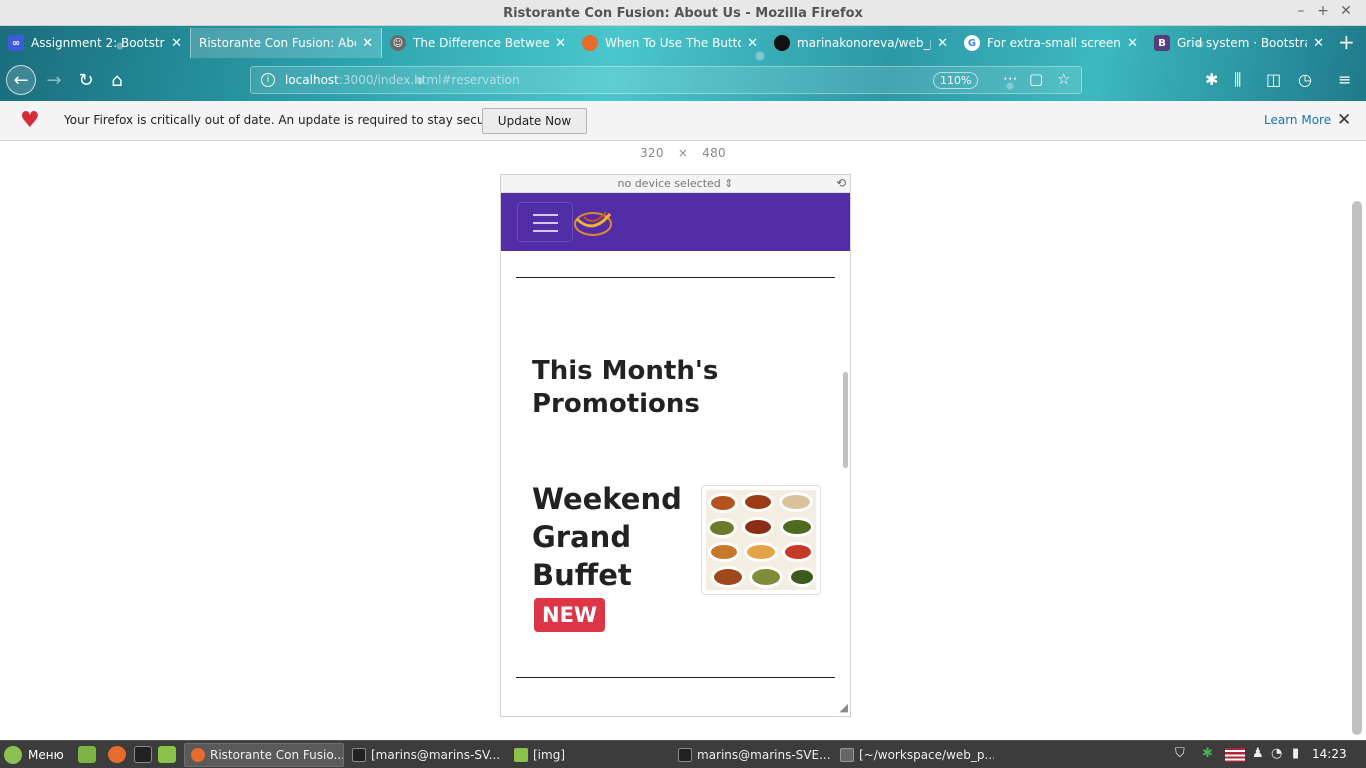 This screenshot has height=768, width=1366. Describe the element at coordinates (198, 755) in the screenshot. I see `firefox-icon` at that location.